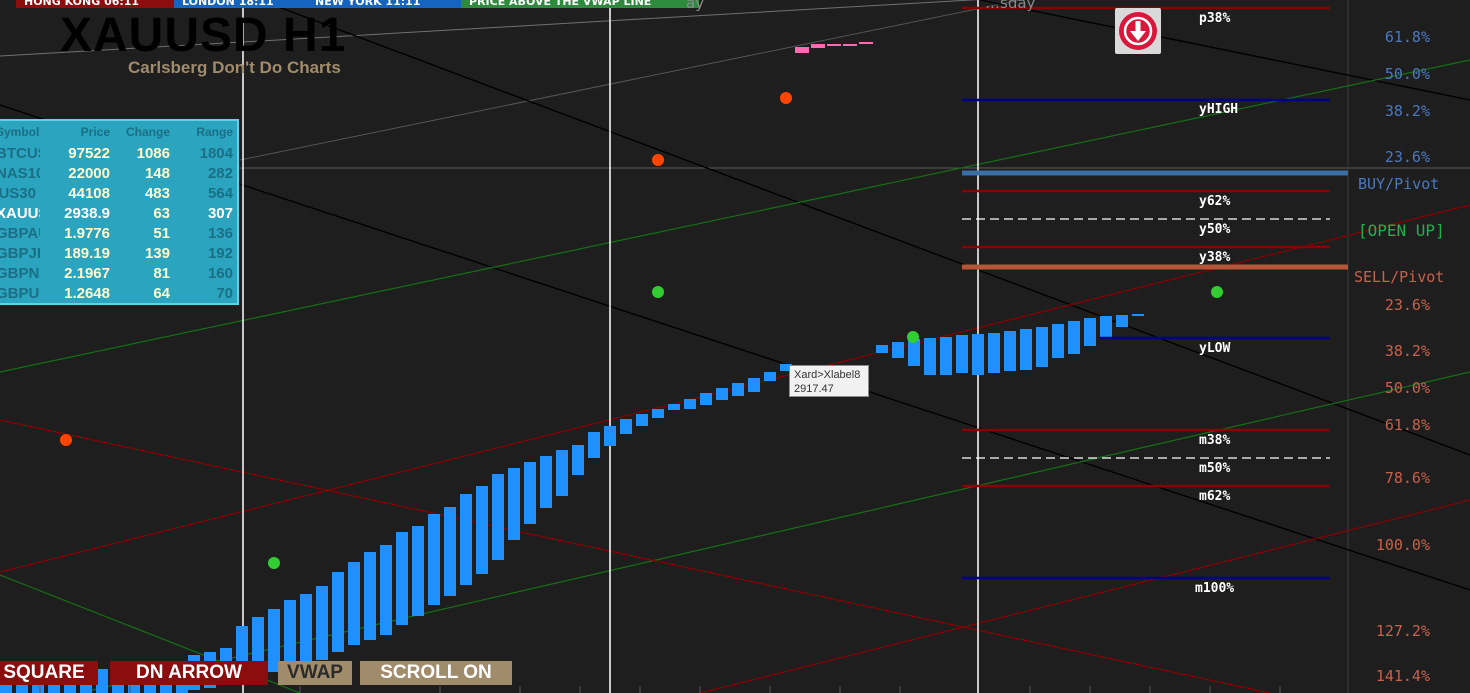 Image resolution: width=1470 pixels, height=693 pixels. What do you see at coordinates (87, 253) in the screenshot?
I see `cell-price: 189.19` at bounding box center [87, 253].